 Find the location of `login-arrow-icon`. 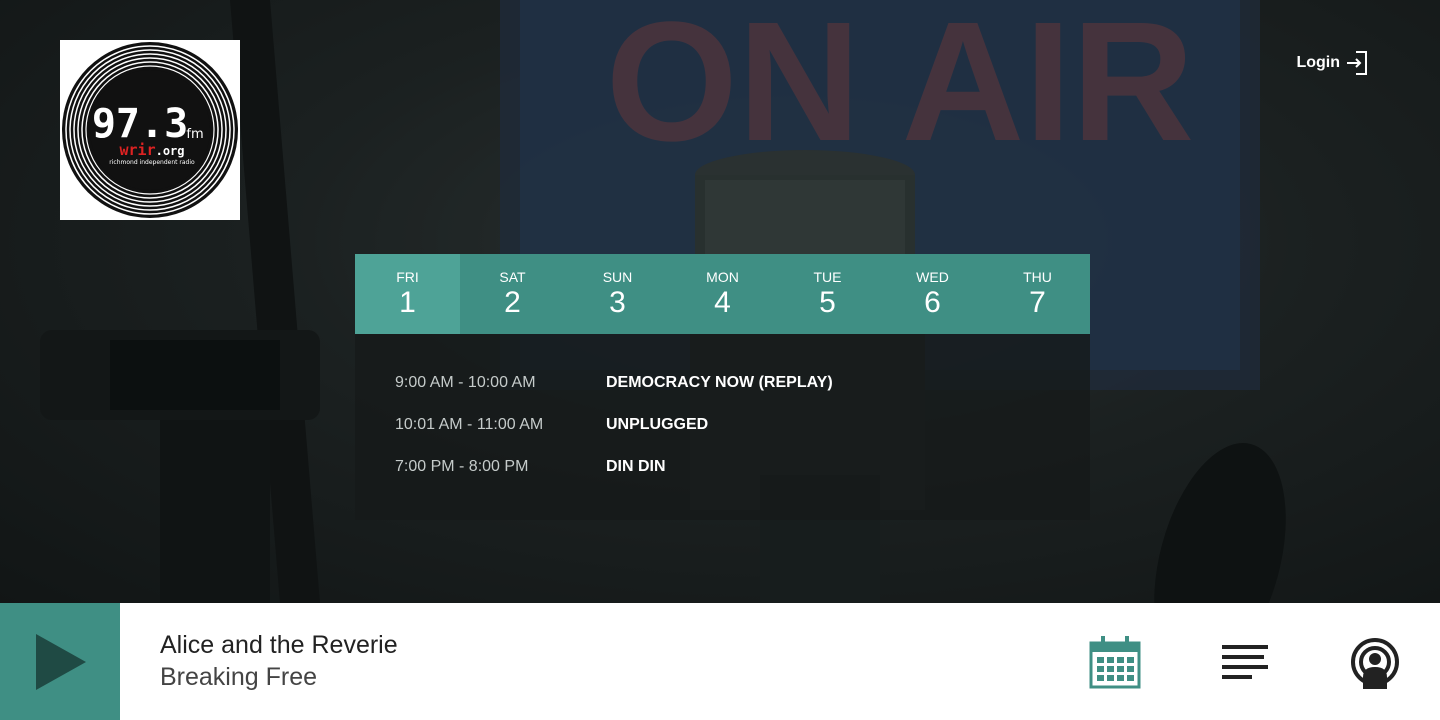

login-arrow-icon is located at coordinates (1357, 63).